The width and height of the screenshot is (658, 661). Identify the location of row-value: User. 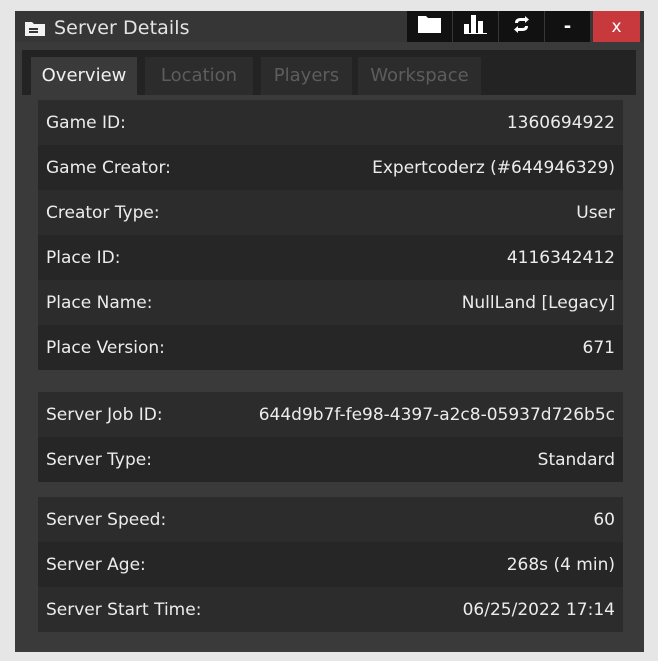
(595, 212).